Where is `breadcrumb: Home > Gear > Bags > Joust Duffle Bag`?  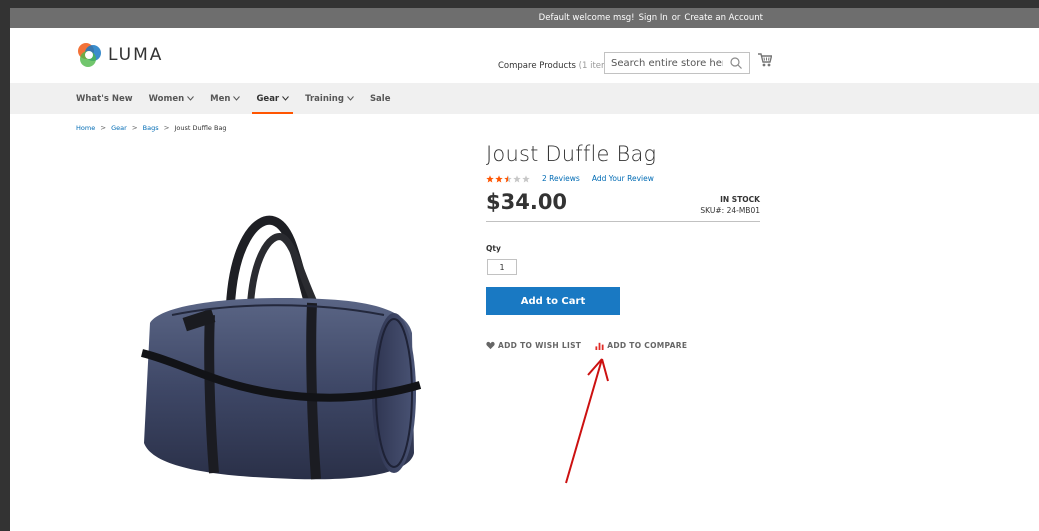 breadcrumb: Home > Gear > Bags > Joust Duffle Bag is located at coordinates (151, 128).